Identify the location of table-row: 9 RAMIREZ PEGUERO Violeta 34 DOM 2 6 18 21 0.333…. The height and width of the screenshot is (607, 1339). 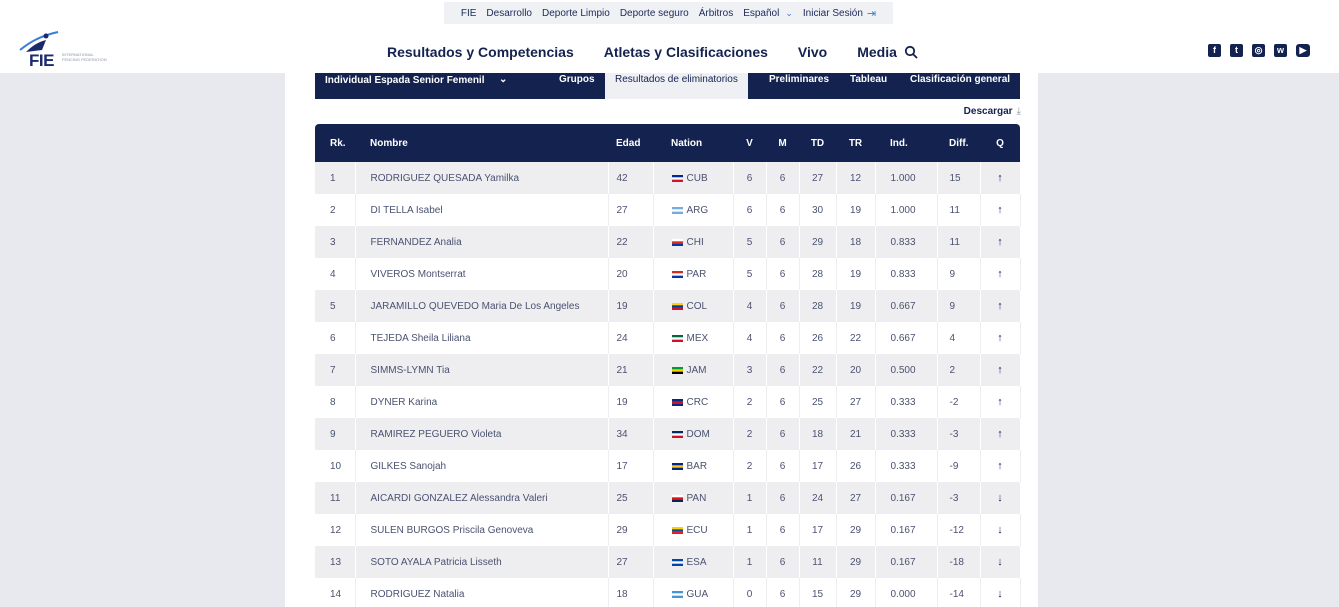
(668, 434).